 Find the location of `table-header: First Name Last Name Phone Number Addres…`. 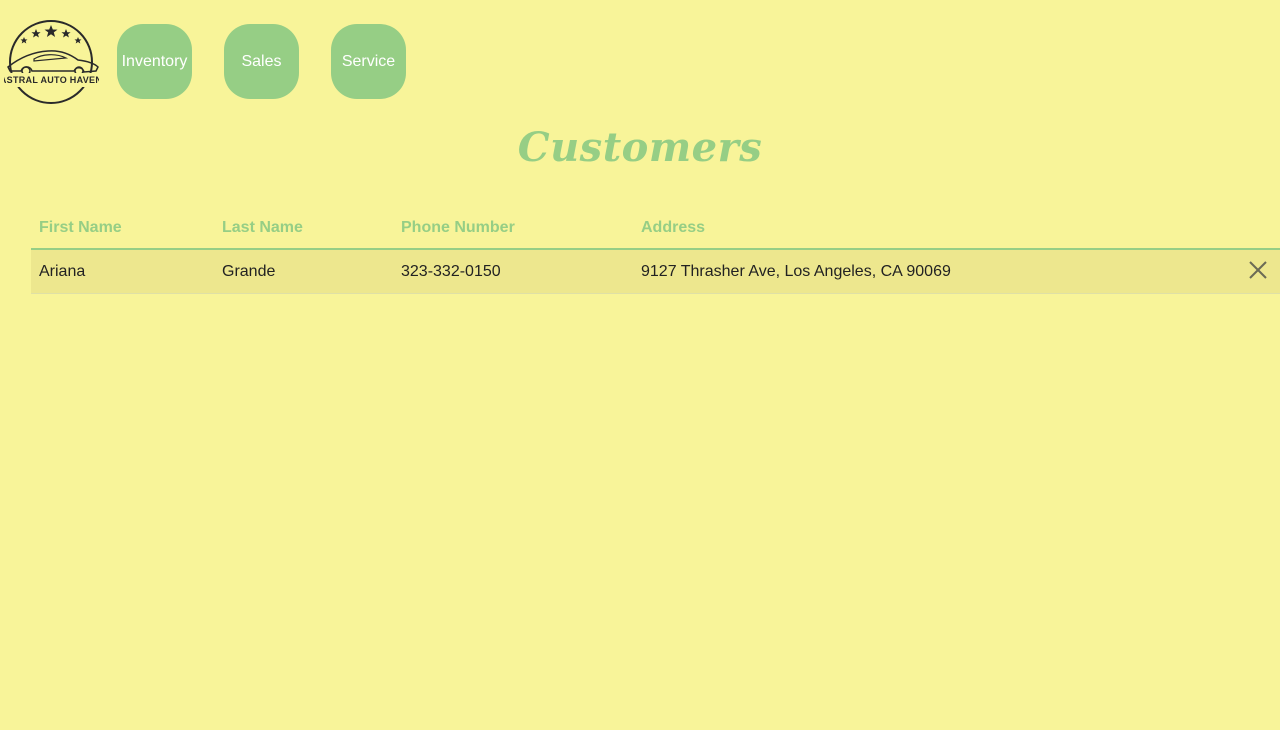

table-header: First Name Last Name Phone Number Addres… is located at coordinates (655, 229).